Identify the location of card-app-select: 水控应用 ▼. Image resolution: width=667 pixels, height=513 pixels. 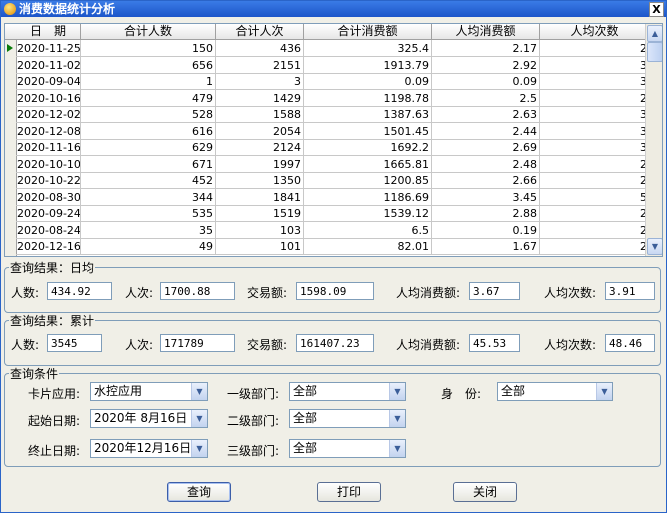
(149, 391).